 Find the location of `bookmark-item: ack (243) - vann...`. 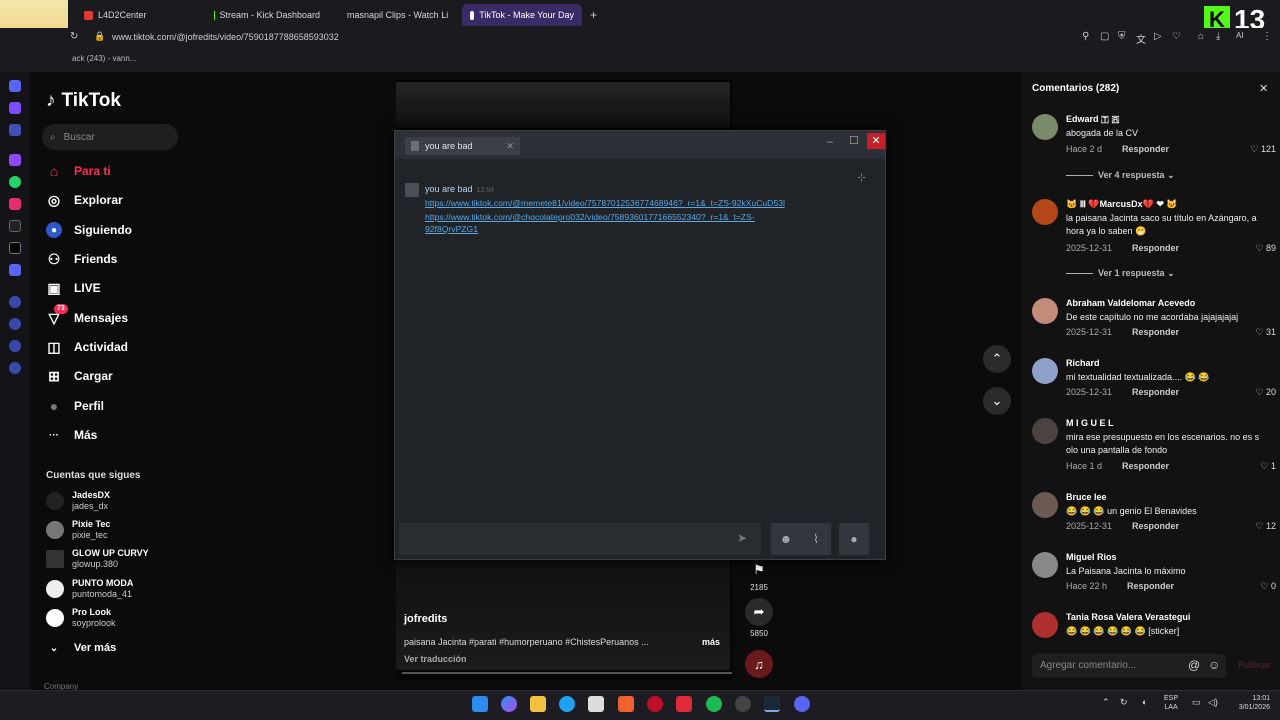

bookmark-item: ack (243) - vann... is located at coordinates (104, 58).